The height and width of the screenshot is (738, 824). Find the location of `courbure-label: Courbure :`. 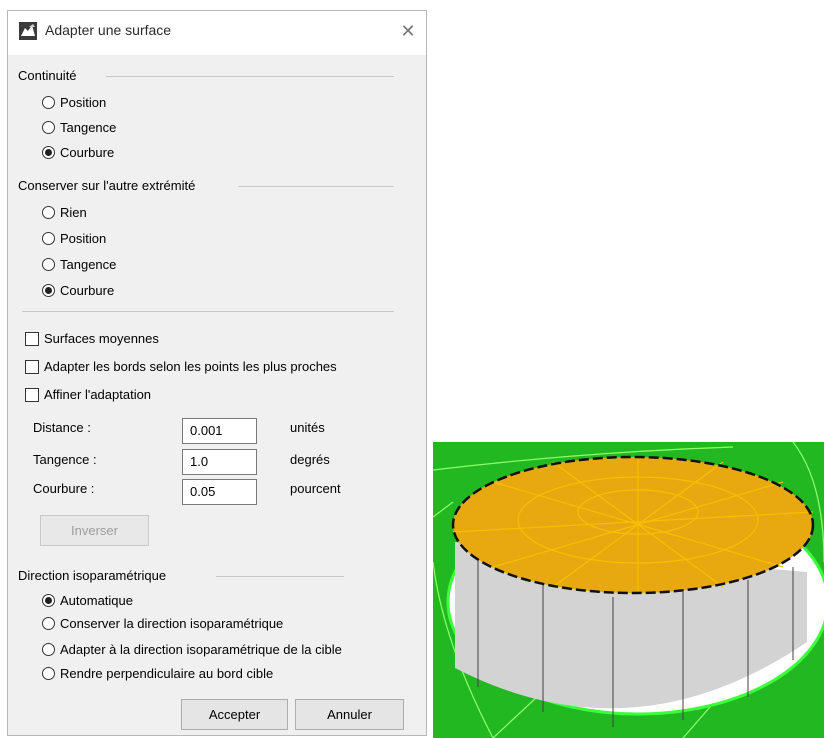

courbure-label: Courbure : is located at coordinates (64, 488).